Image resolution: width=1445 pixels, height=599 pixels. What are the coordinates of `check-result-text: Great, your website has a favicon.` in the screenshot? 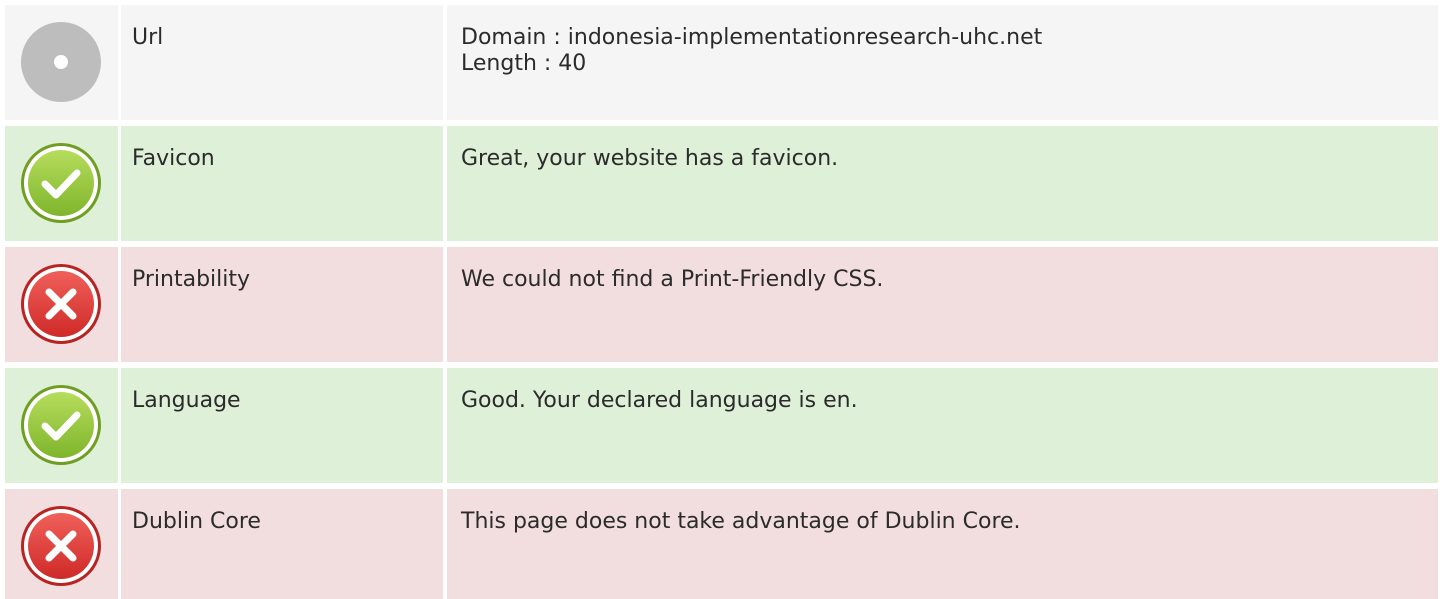 It's located at (650, 158).